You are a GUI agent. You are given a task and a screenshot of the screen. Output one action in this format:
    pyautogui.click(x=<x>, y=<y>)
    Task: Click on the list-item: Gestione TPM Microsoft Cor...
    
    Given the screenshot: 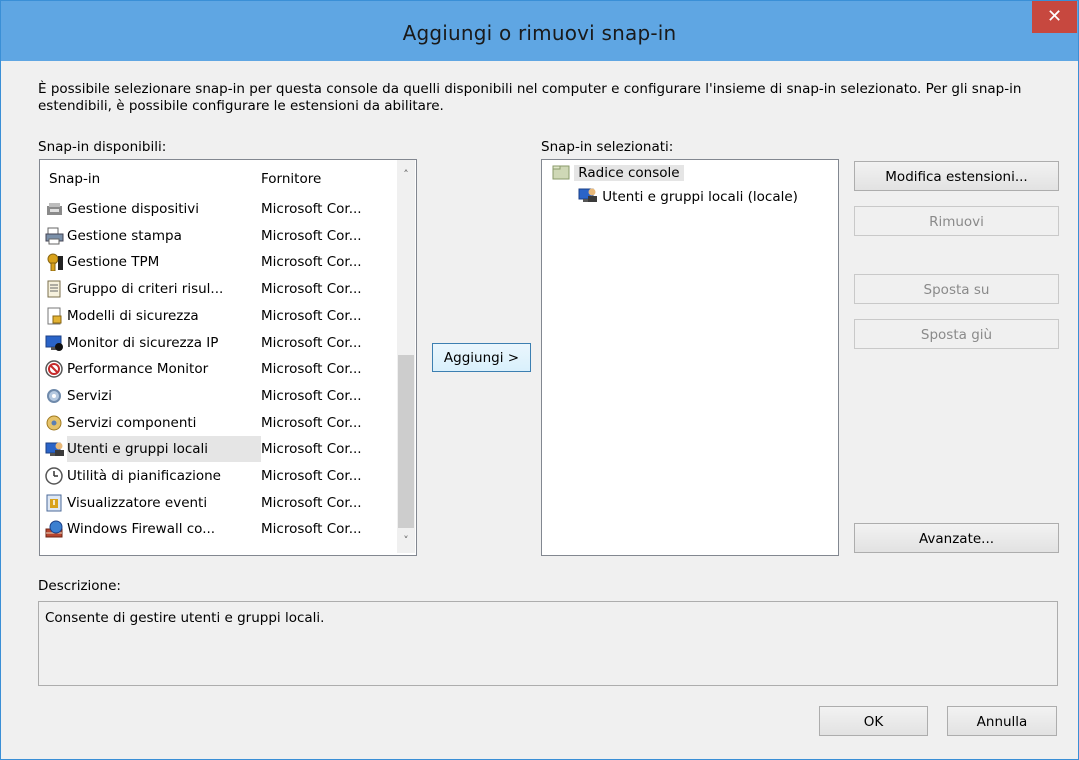 What is the action you would take?
    pyautogui.click(x=213, y=262)
    